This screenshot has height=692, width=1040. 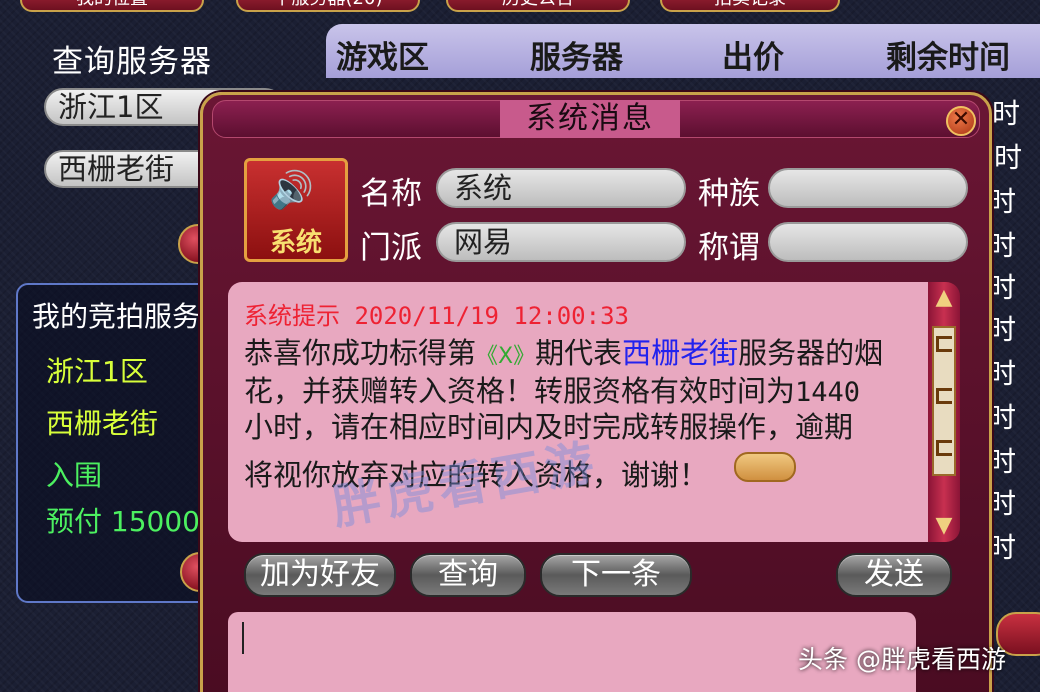 What do you see at coordinates (765, 467) in the screenshot?
I see `handshake-emoji-icon` at bounding box center [765, 467].